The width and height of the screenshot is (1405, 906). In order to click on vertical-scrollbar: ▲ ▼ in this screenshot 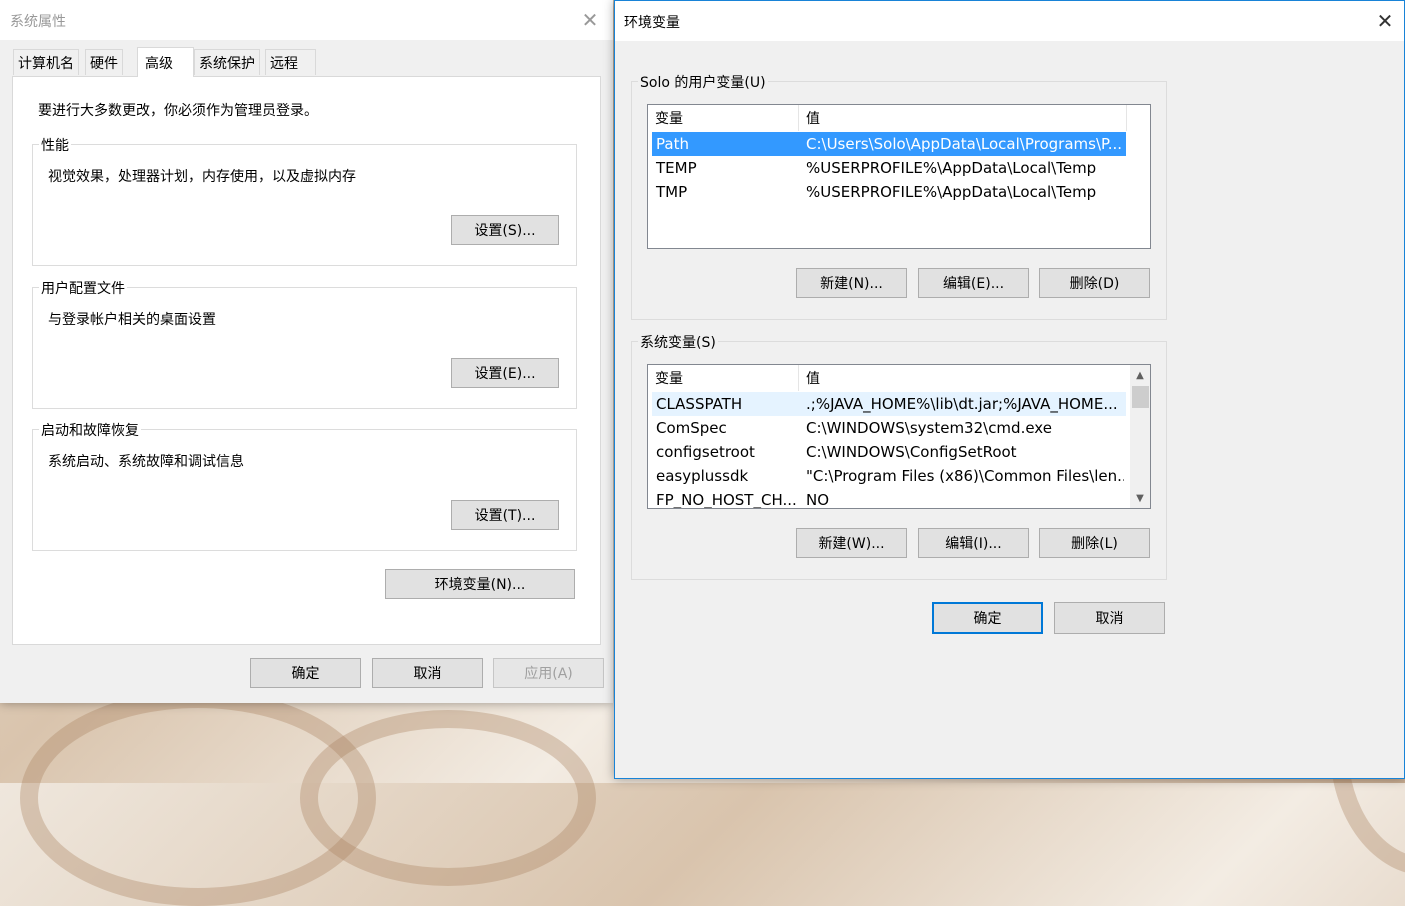, I will do `click(1140, 436)`.